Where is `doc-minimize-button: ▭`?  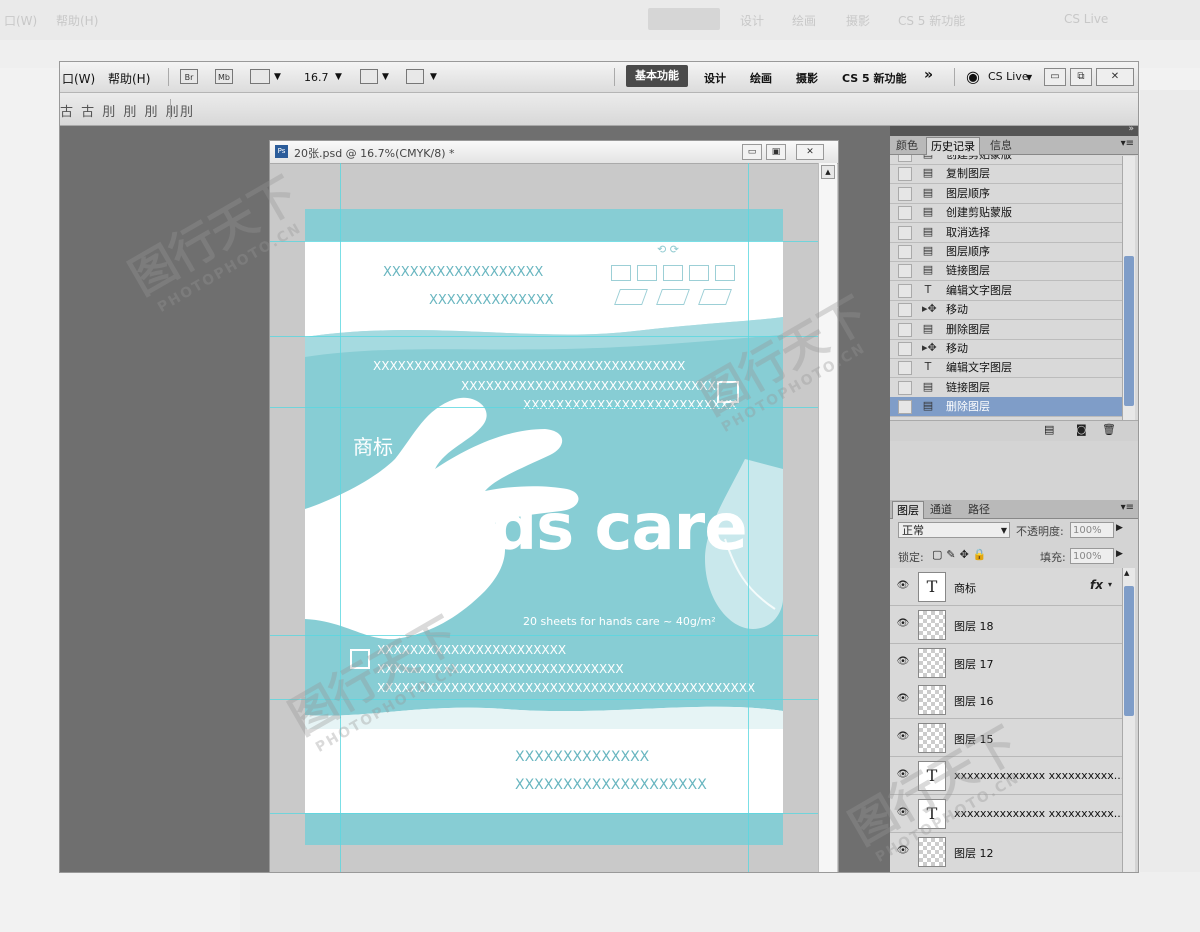 doc-minimize-button: ▭ is located at coordinates (752, 152).